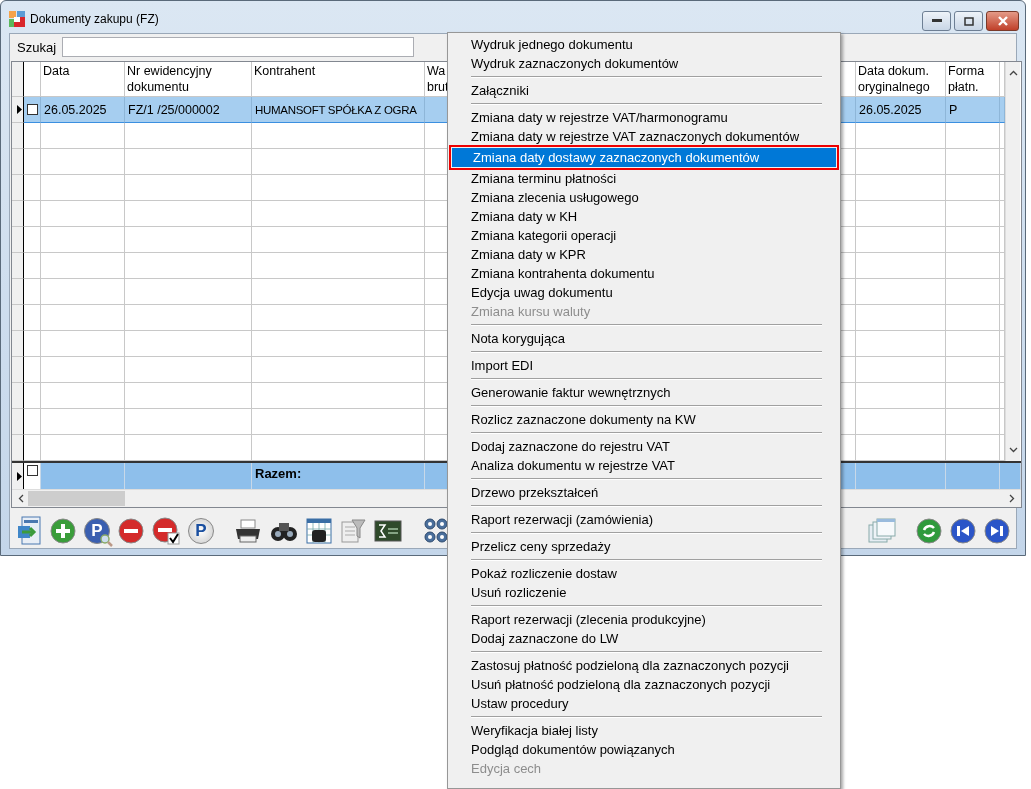 This screenshot has width=1031, height=789. Describe the element at coordinates (37, 47) in the screenshot. I see `search-label: Szukaj` at that location.